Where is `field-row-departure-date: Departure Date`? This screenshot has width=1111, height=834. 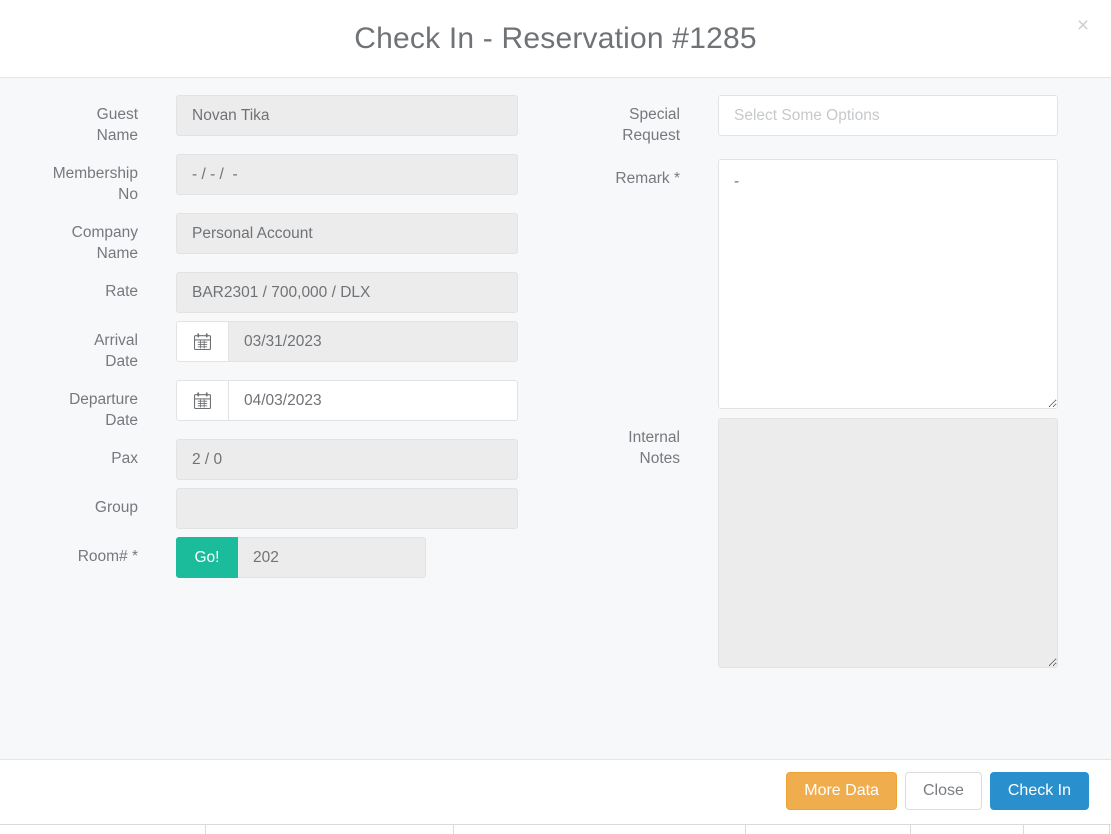
field-row-departure-date: Departure Date is located at coordinates (289, 405).